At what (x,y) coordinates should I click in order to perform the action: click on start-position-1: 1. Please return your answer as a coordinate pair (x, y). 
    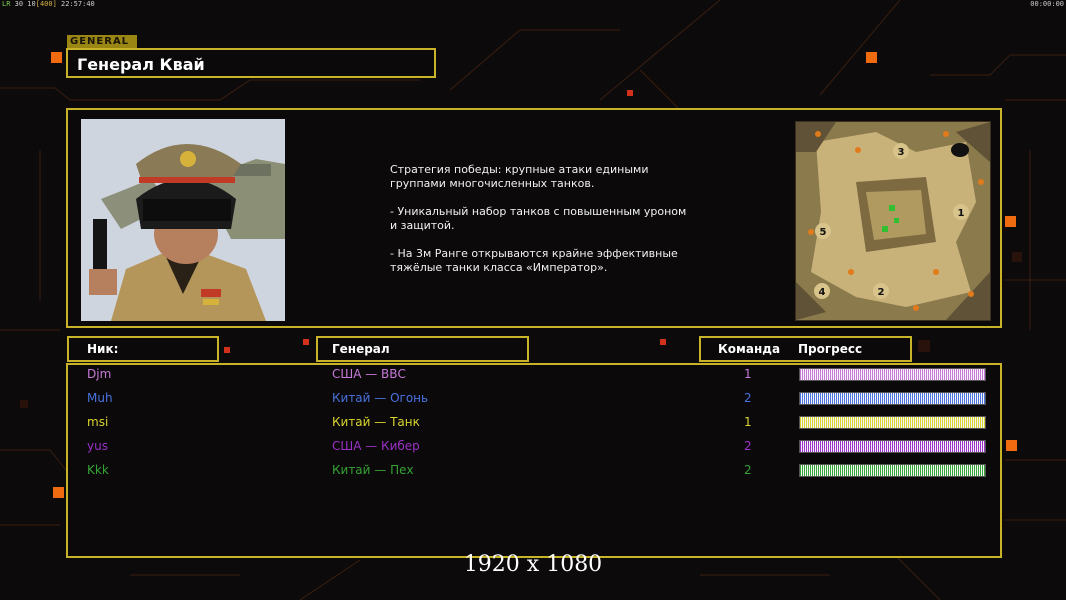
    Looking at the image, I should click on (961, 213).